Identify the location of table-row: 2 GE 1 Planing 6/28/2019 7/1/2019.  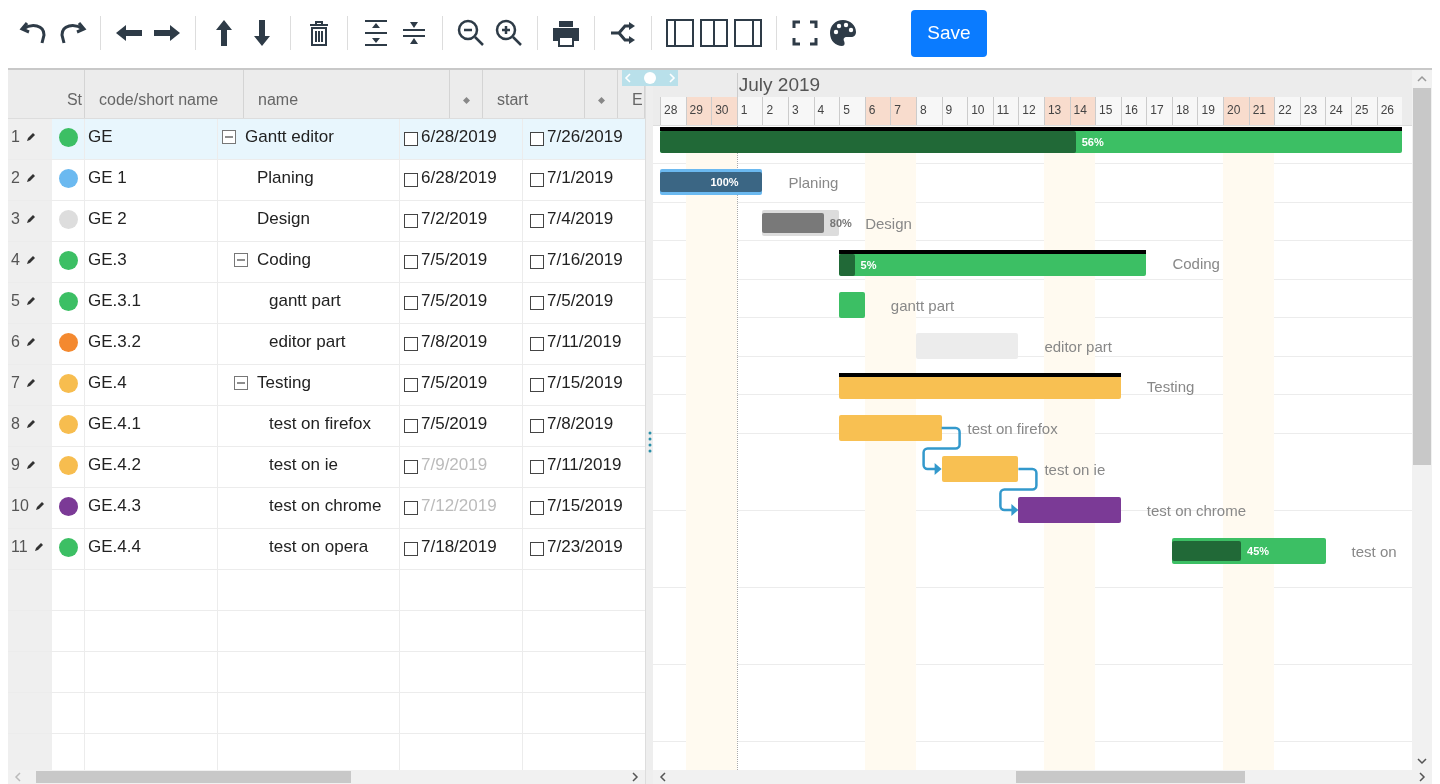
(326, 180).